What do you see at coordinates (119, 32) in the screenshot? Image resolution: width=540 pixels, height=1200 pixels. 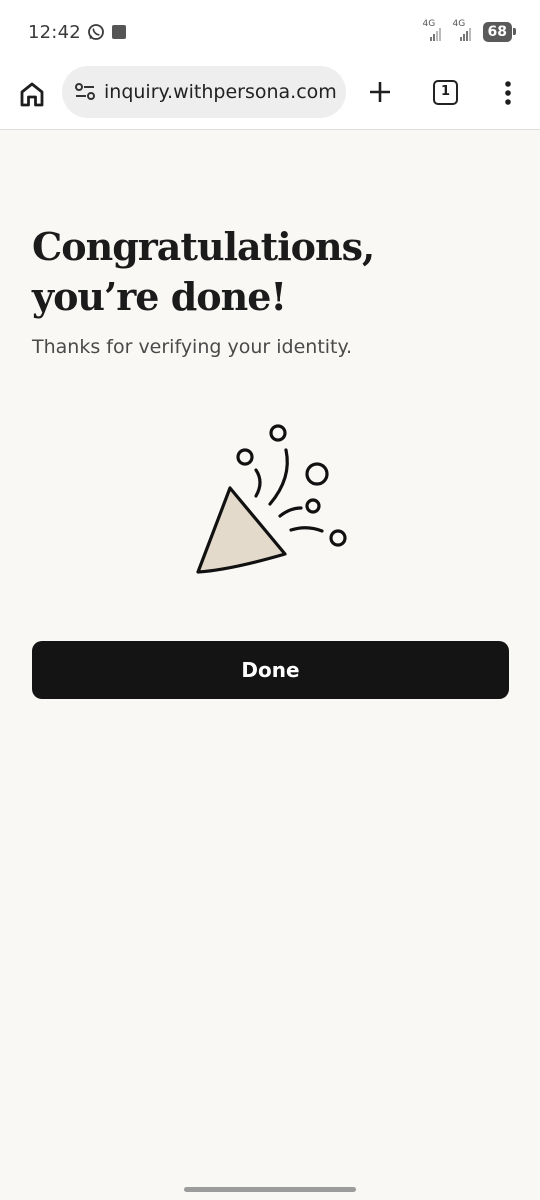 I see `square-notification-icon` at bounding box center [119, 32].